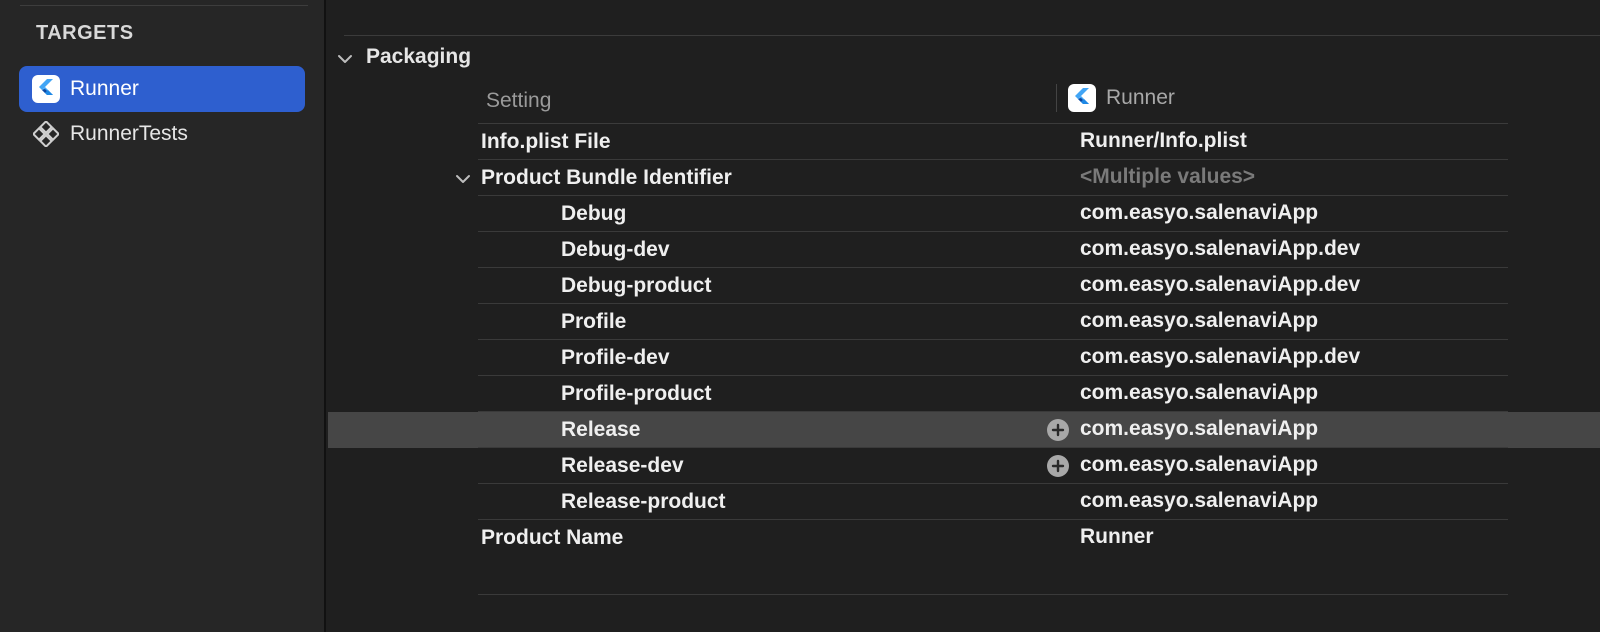 Image resolution: width=1600 pixels, height=632 pixels. What do you see at coordinates (546, 141) in the screenshot?
I see `setting-name: Info.plist File` at bounding box center [546, 141].